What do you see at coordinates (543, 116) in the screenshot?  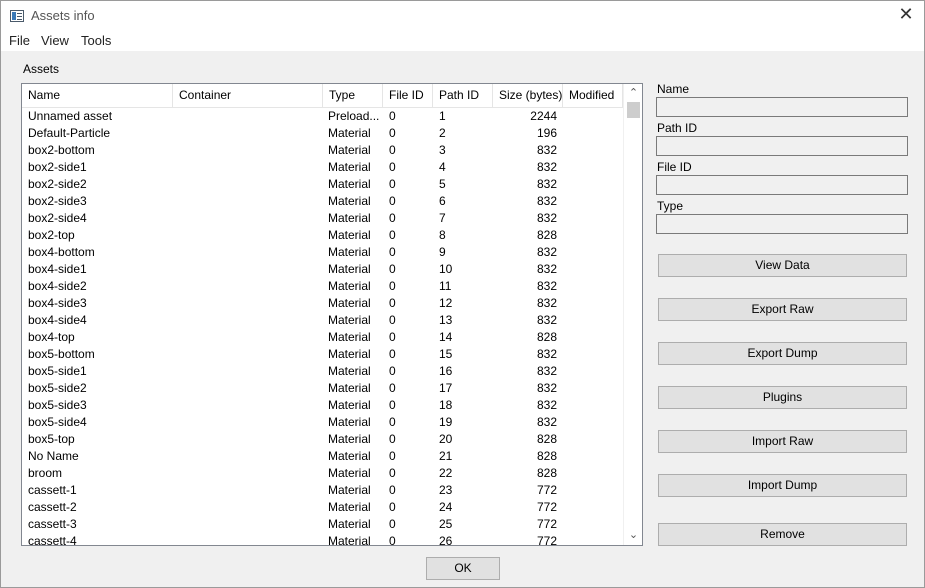 I see `cell-size: 2244` at bounding box center [543, 116].